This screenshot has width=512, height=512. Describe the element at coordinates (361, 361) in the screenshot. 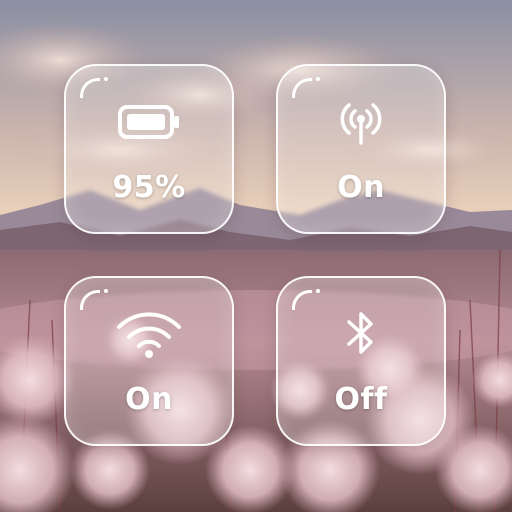

I see `bluetooth-tile: Off` at that location.